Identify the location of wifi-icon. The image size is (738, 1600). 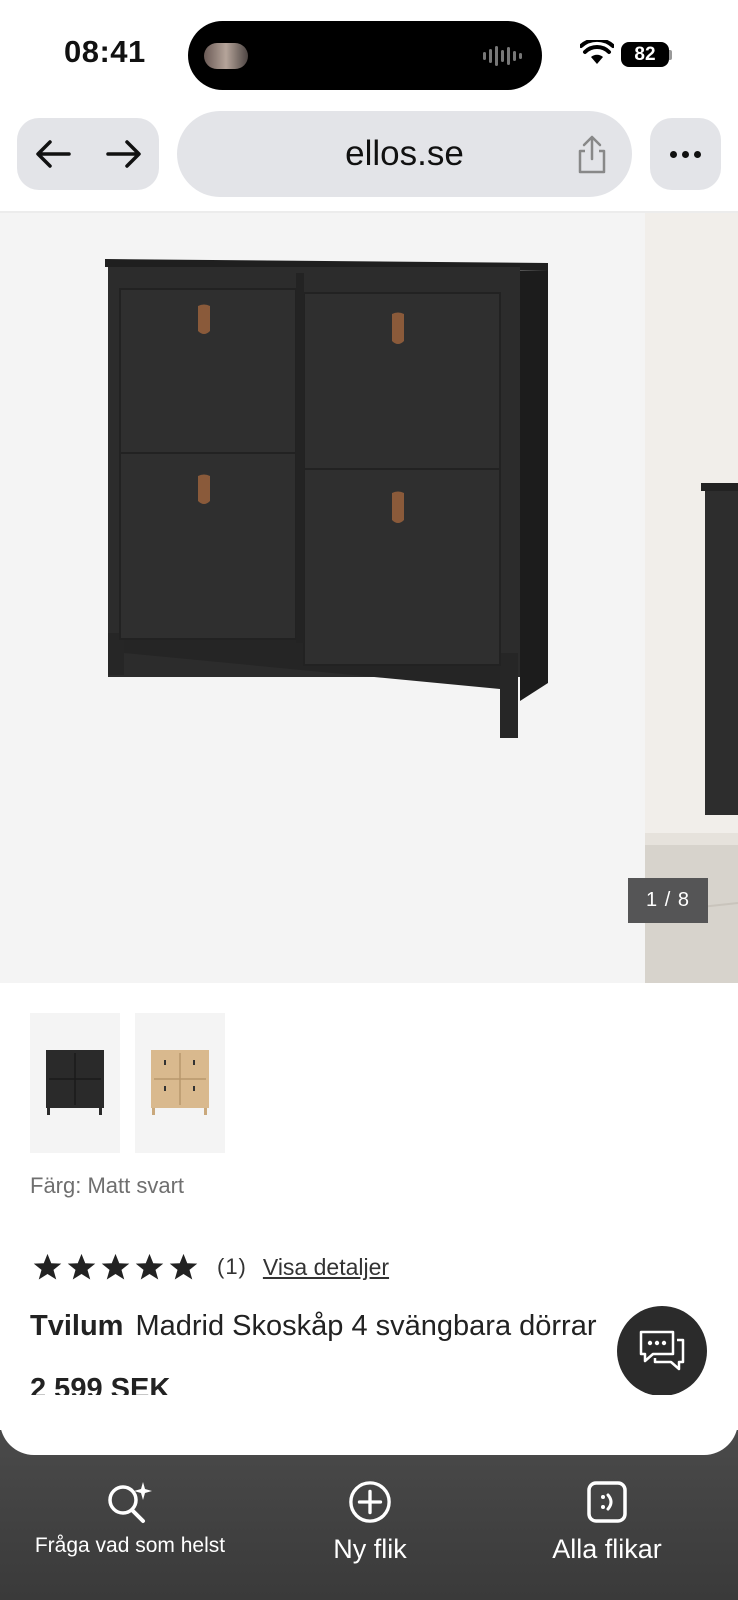
(597, 52).